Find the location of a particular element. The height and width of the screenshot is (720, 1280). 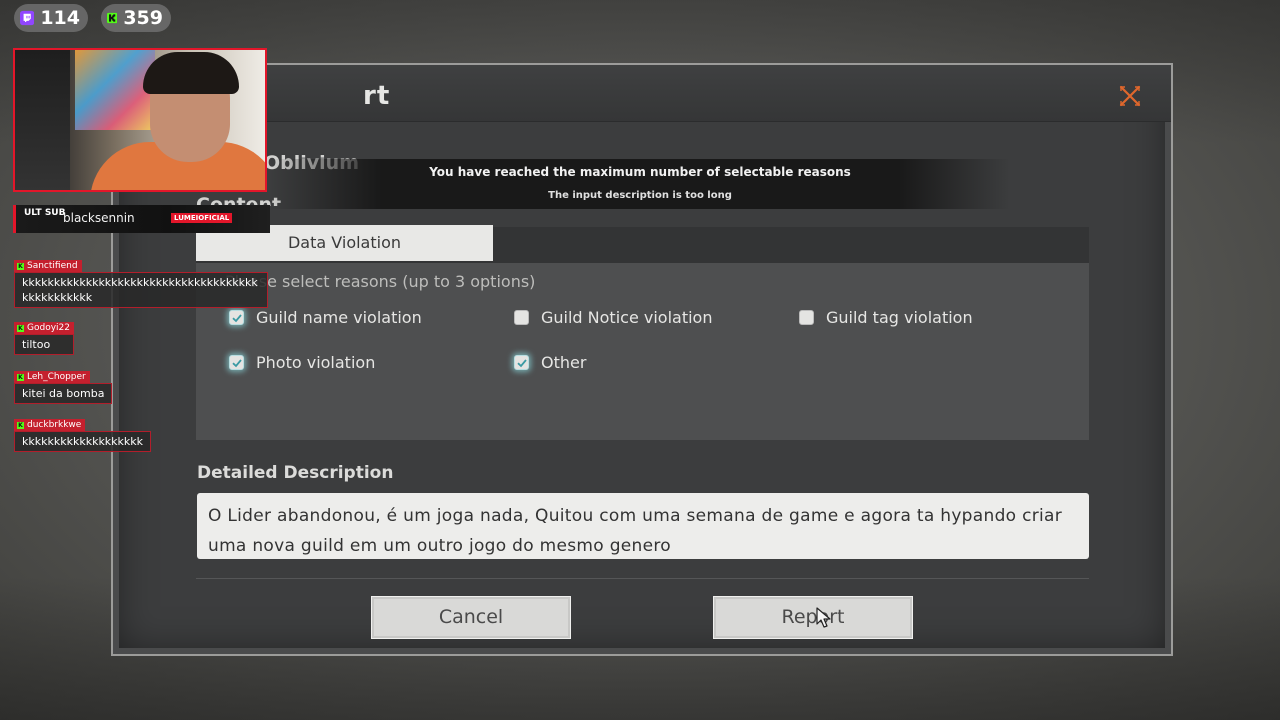

chat-message: Kduckbrkkwe kkkkkkkkkkkkkkkkkkk is located at coordinates (83, 432).